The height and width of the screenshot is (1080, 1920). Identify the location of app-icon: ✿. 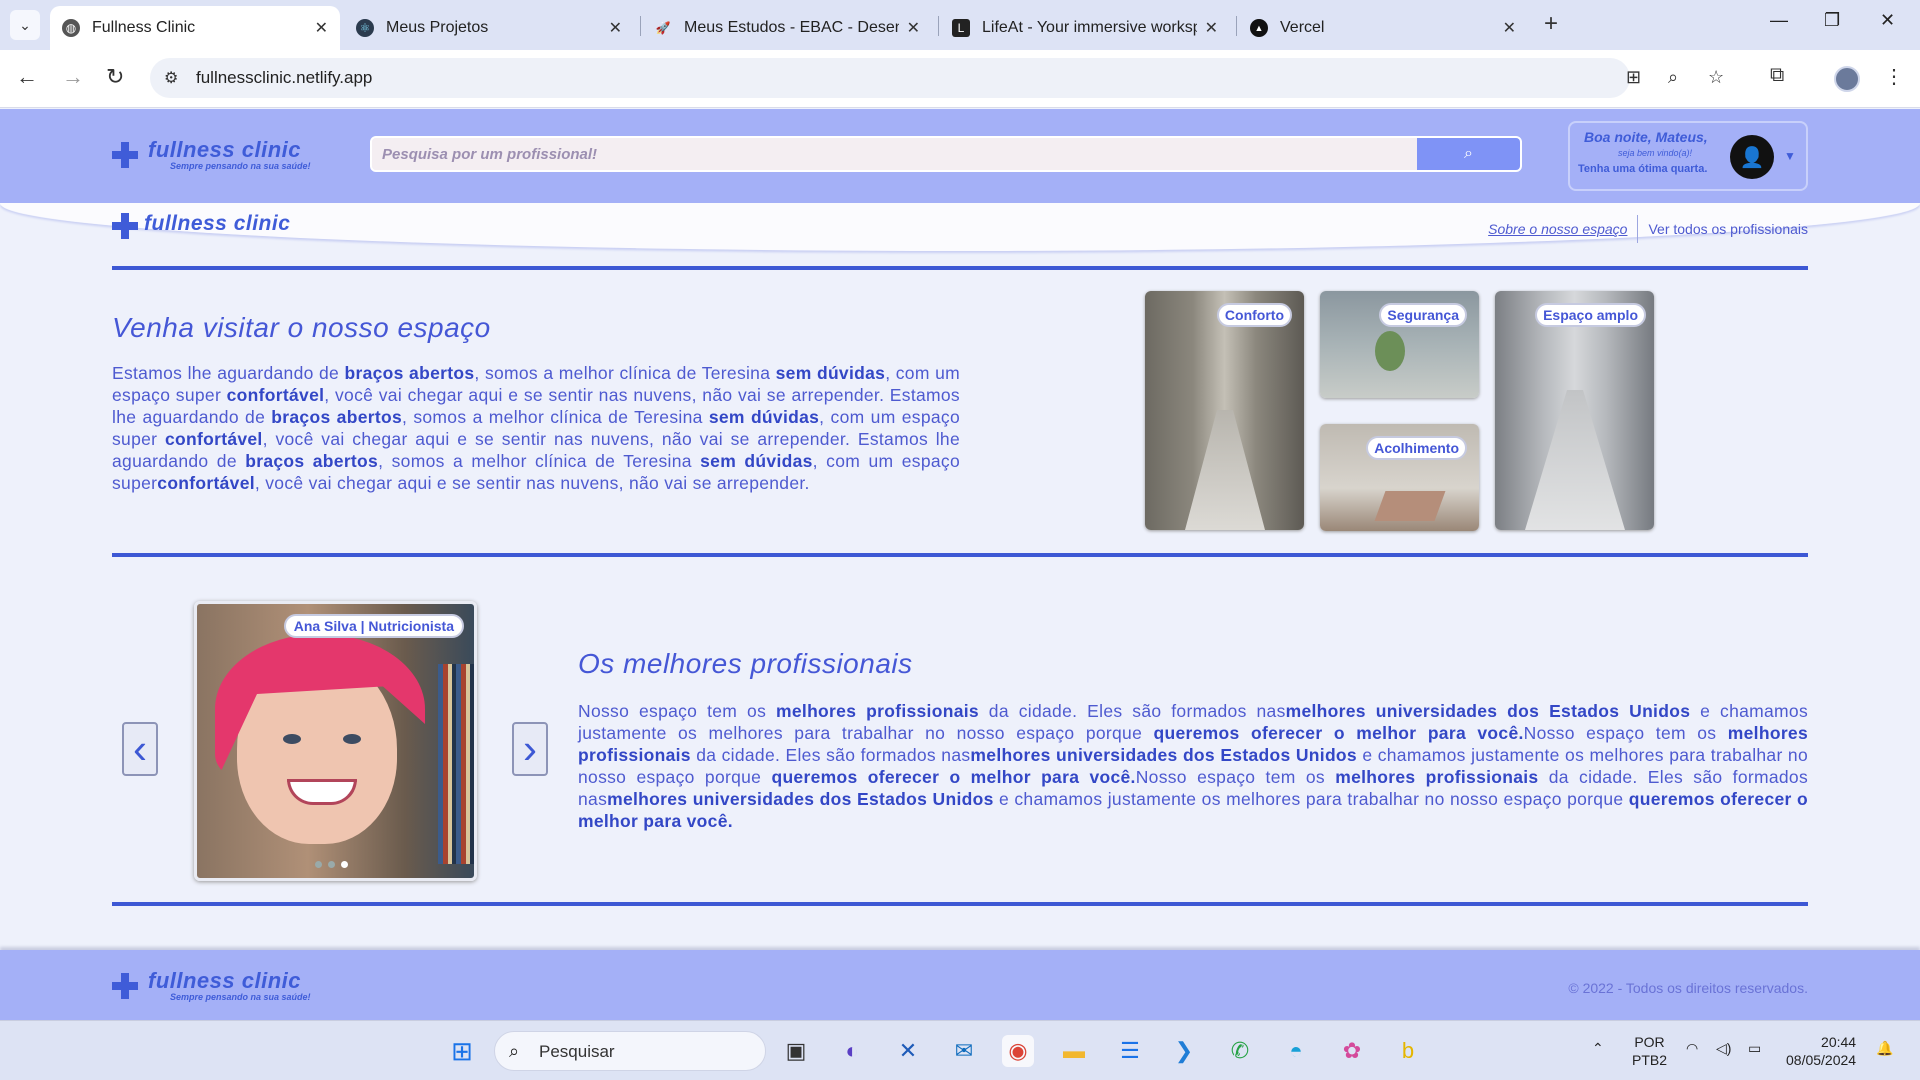
(1352, 1051).